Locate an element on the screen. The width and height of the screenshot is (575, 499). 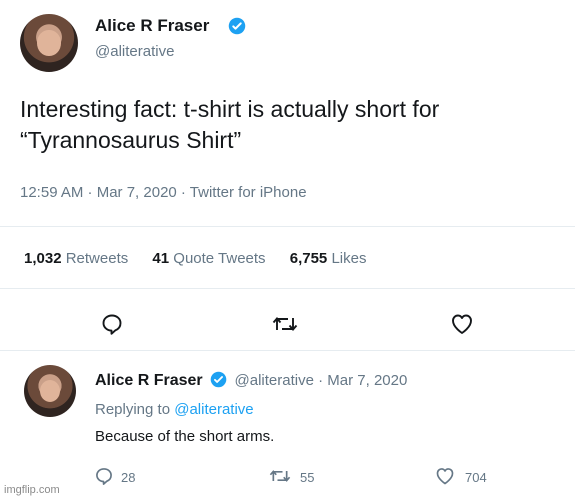
likes-label: Likes is located at coordinates (349, 258).